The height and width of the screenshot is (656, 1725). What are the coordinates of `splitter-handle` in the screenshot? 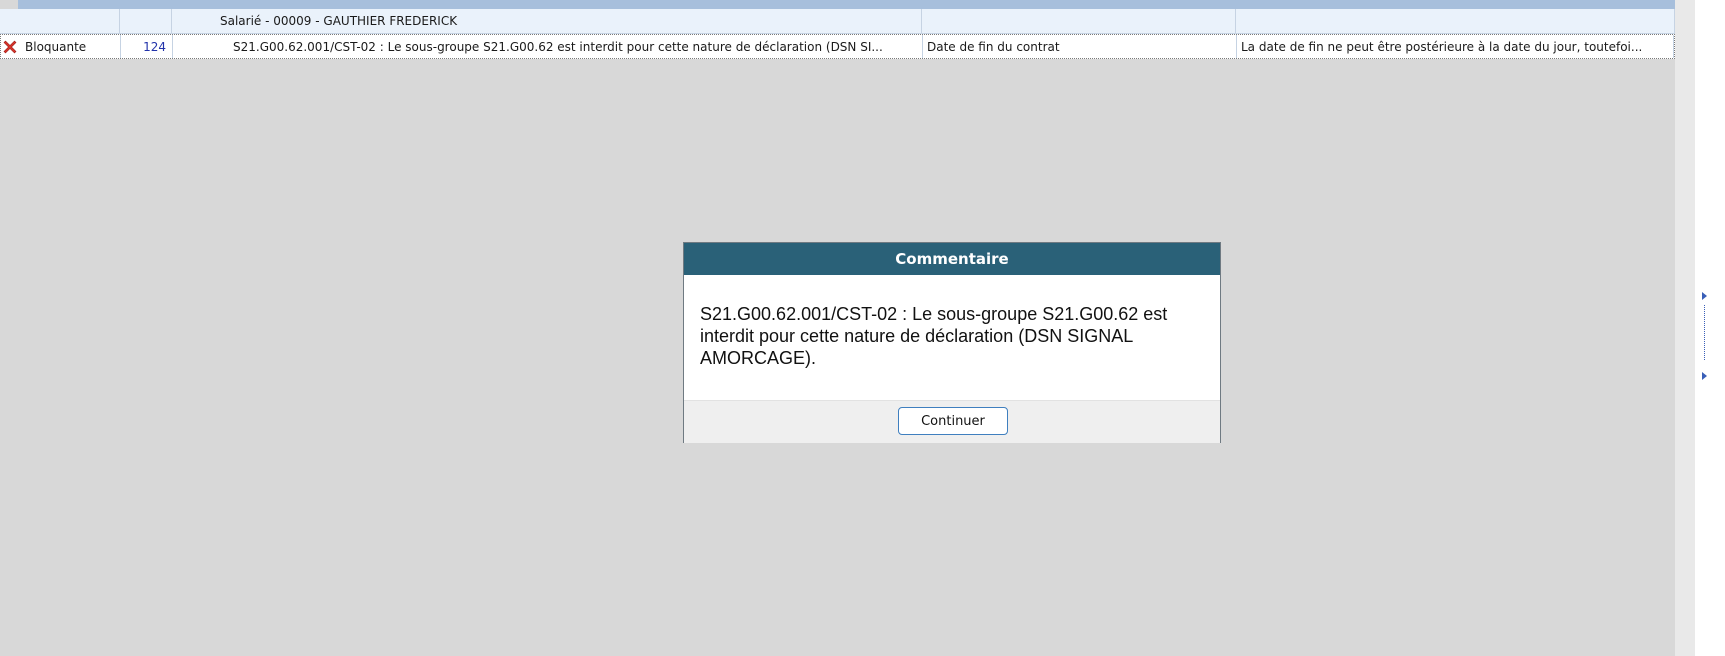 It's located at (1704, 332).